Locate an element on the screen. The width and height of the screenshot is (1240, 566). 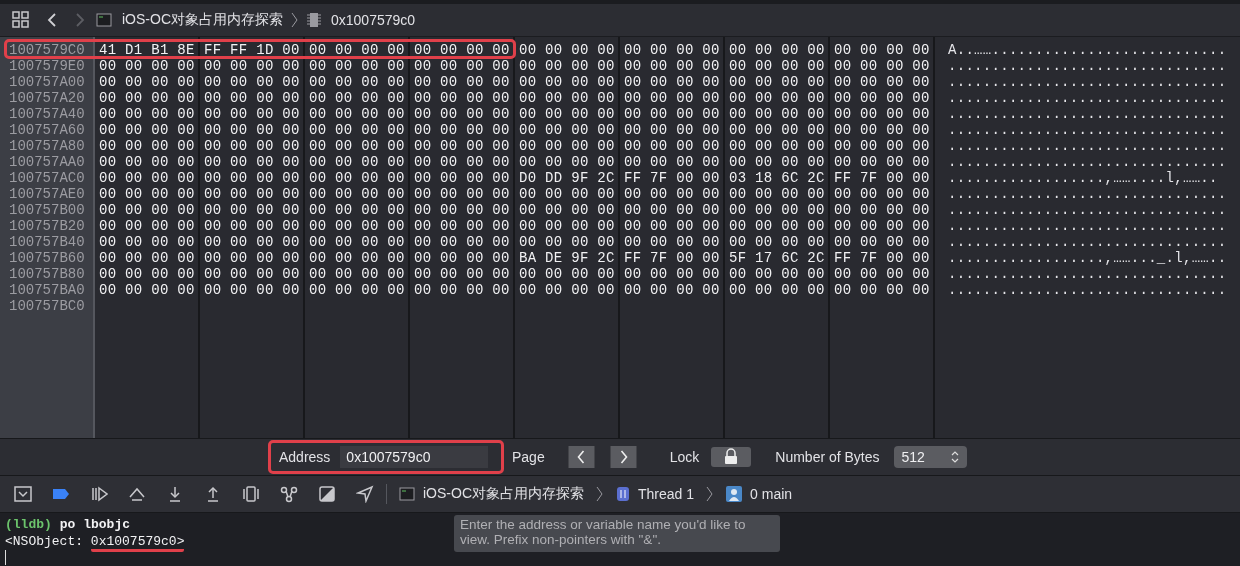
text-cursor is located at coordinates (5, 557).